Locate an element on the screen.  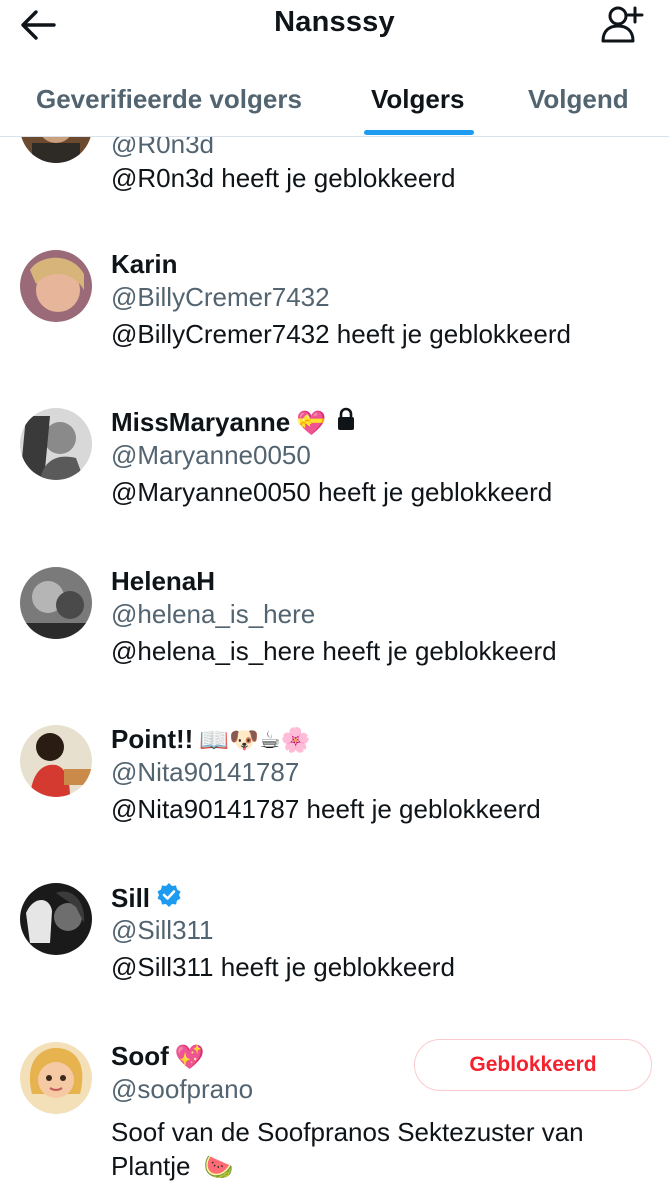
book-dog-coffee-flower-emoji-icon: 📖🐶☕🌸 is located at coordinates (255, 739).